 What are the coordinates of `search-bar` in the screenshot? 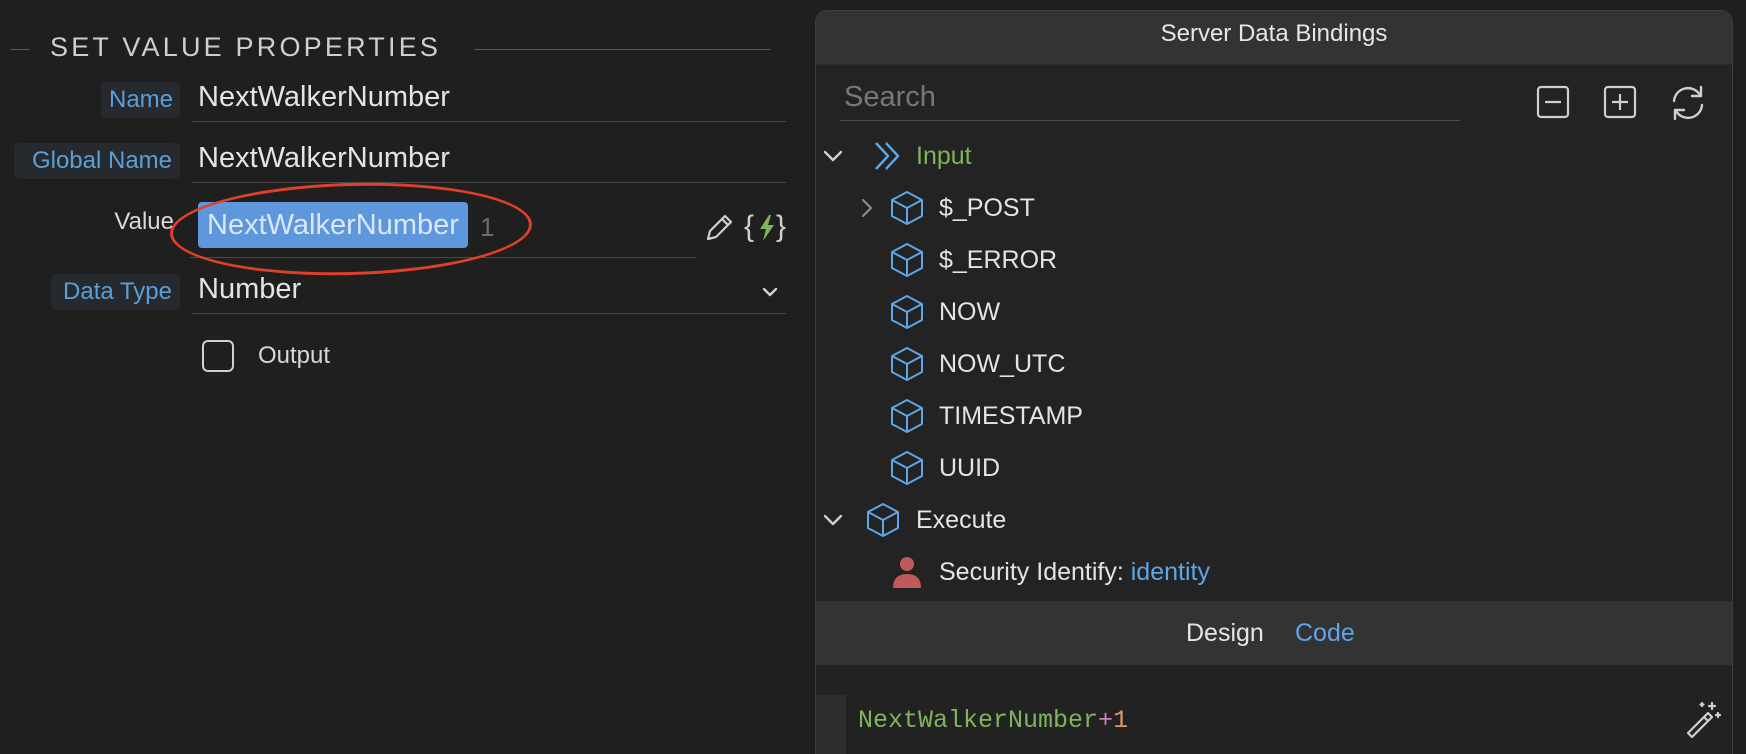 It's located at (1274, 100).